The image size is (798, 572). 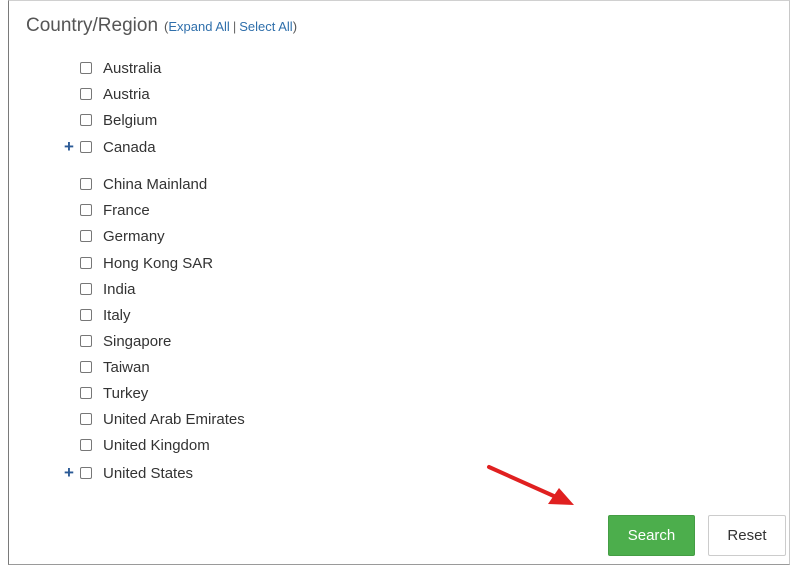 I want to click on country-item: China Mainland, so click(x=143, y=184).